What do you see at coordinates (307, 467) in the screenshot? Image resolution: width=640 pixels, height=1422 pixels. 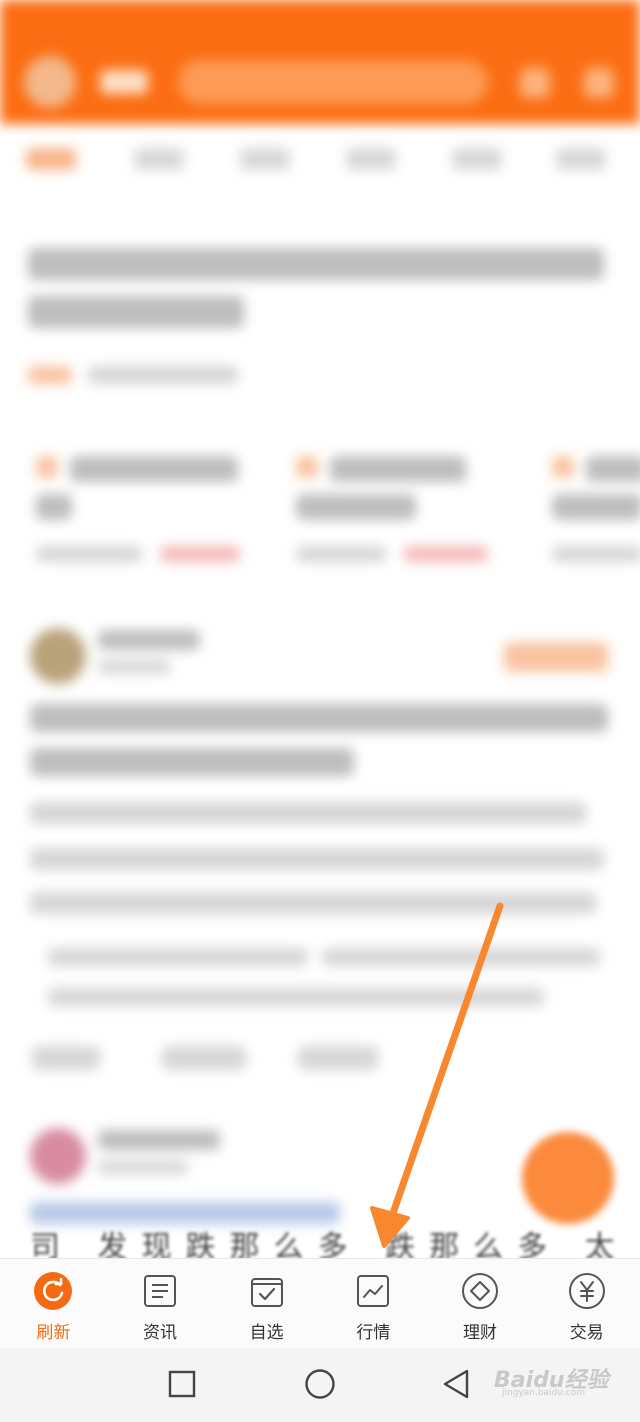 I see `card-2-badge` at bounding box center [307, 467].